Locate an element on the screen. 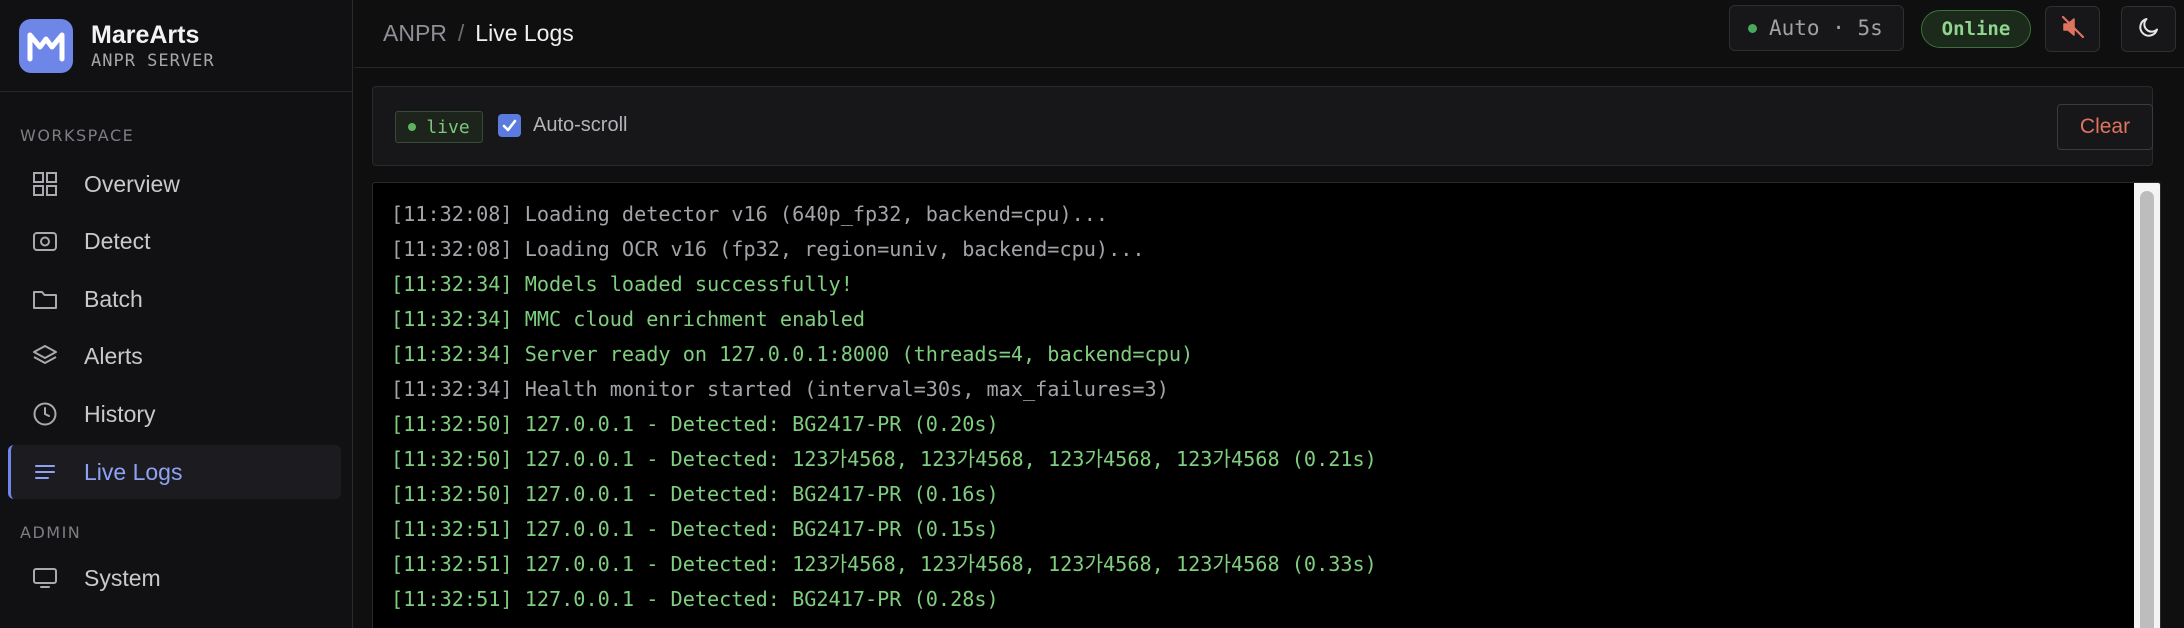 This screenshot has height=628, width=2184. sidebar-item-alerts: Alerts is located at coordinates (174, 356).